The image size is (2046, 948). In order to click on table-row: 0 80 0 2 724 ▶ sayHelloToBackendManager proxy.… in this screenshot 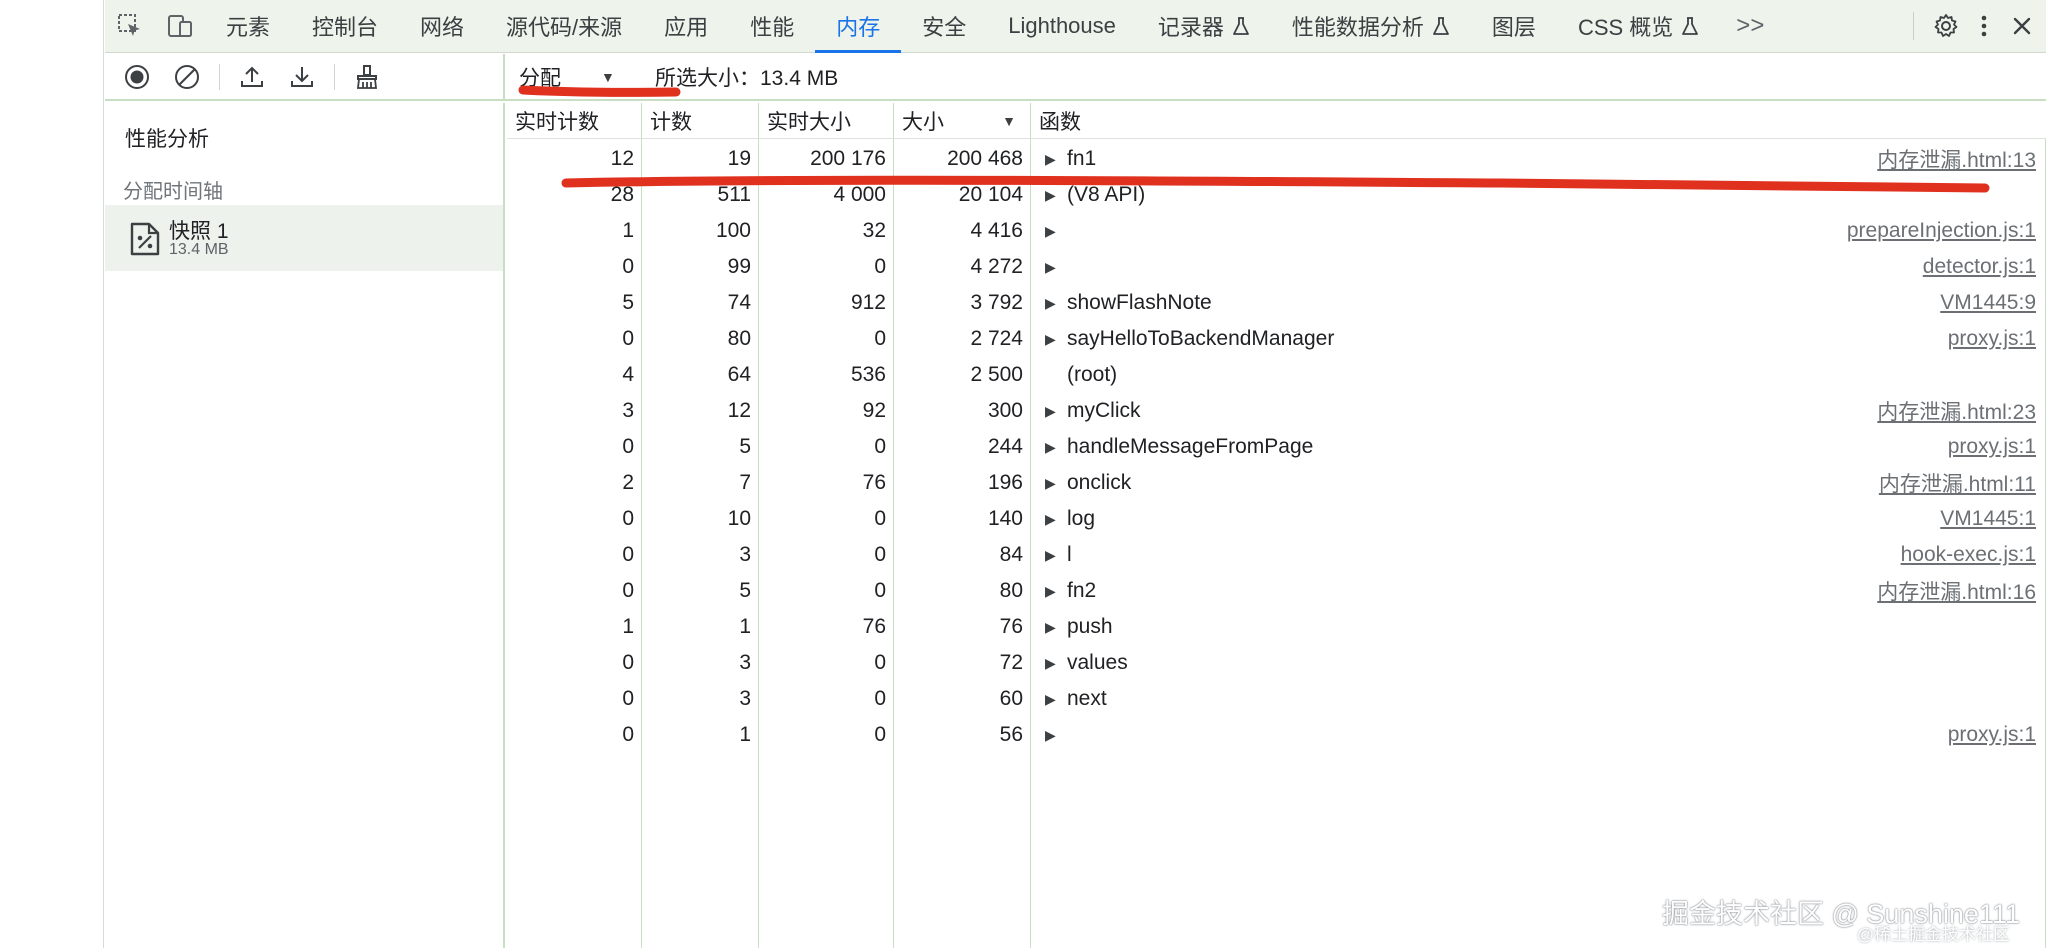, I will do `click(1276, 339)`.